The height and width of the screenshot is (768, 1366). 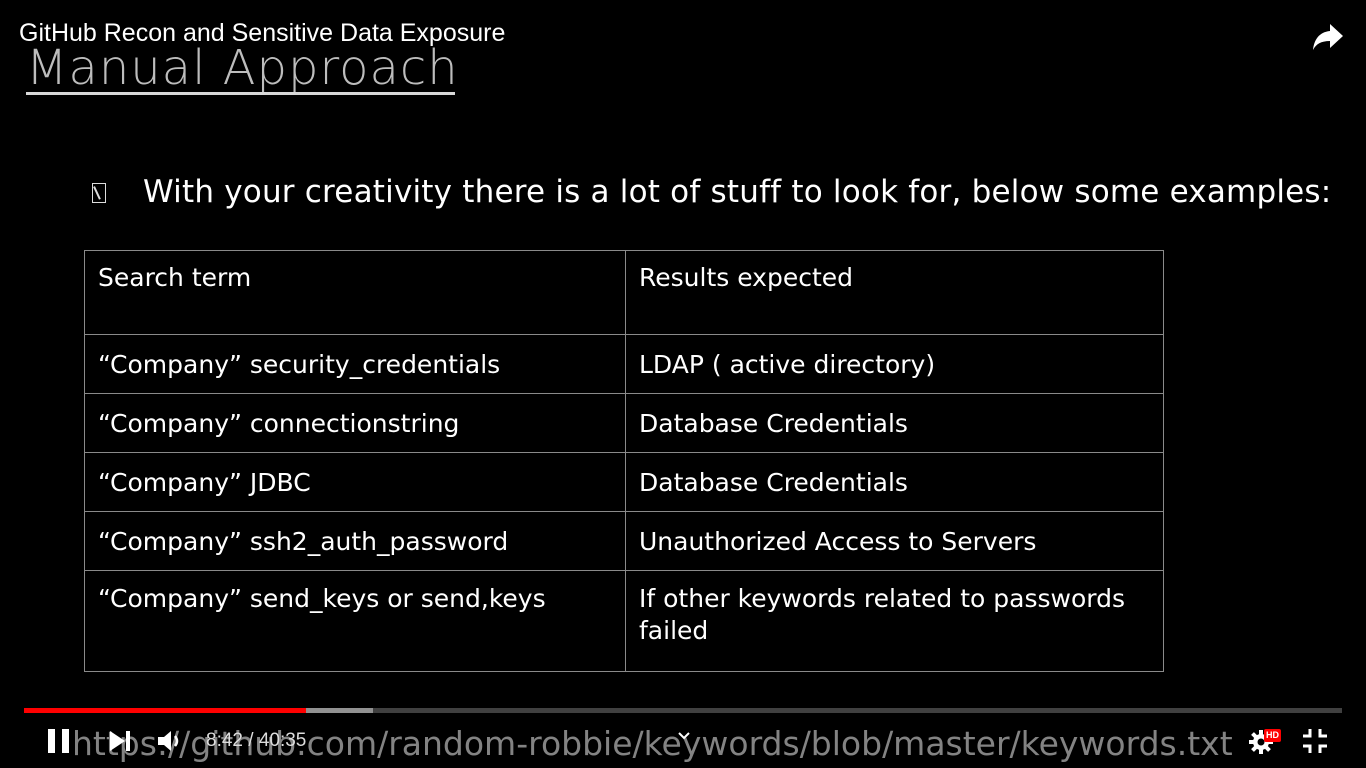 What do you see at coordinates (168, 741) in the screenshot?
I see `volume-icon` at bounding box center [168, 741].